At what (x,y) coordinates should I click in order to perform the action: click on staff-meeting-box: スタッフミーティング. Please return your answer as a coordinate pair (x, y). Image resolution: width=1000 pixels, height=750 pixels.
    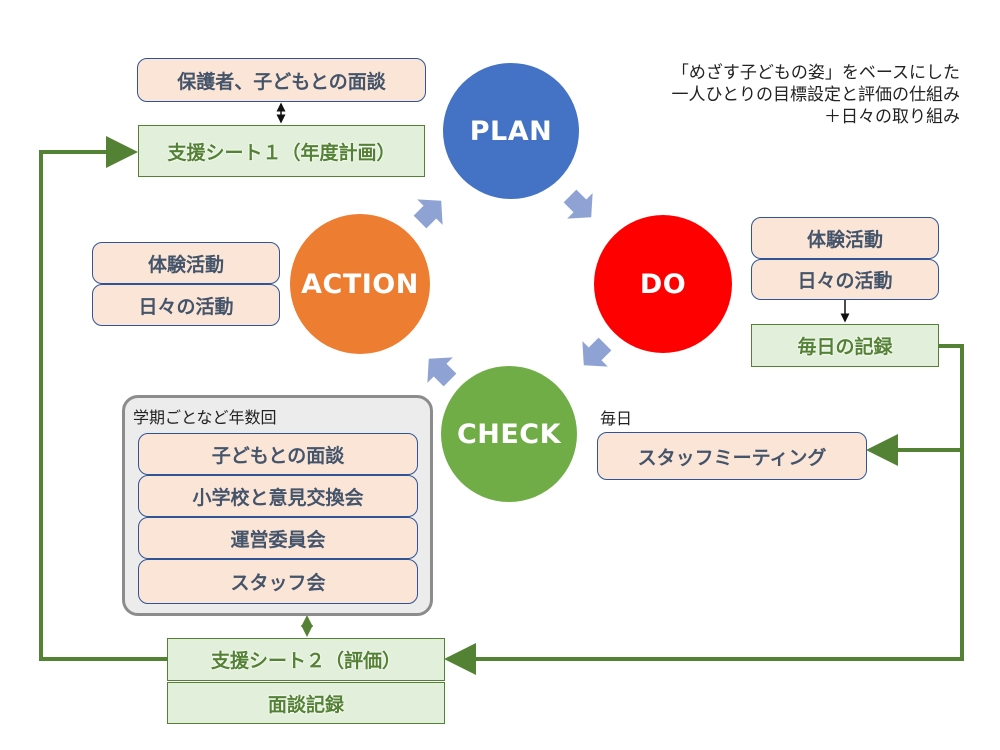
    Looking at the image, I should click on (732, 456).